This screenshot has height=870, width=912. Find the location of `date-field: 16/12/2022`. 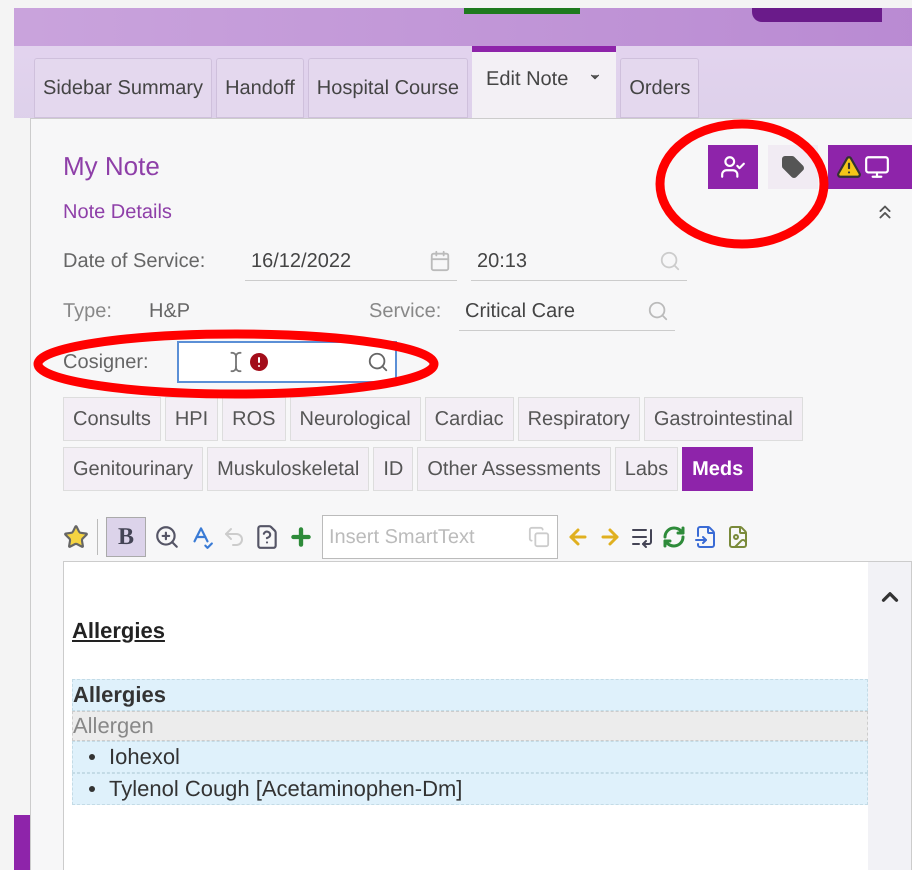

date-field: 16/12/2022 is located at coordinates (351, 261).